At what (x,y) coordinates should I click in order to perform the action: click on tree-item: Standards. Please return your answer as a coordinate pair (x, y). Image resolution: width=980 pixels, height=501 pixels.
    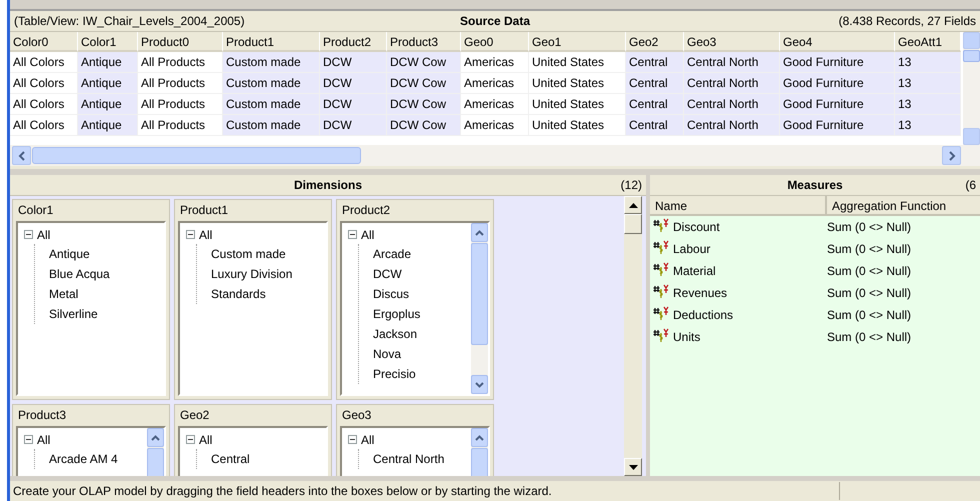
    Looking at the image, I should click on (231, 294).